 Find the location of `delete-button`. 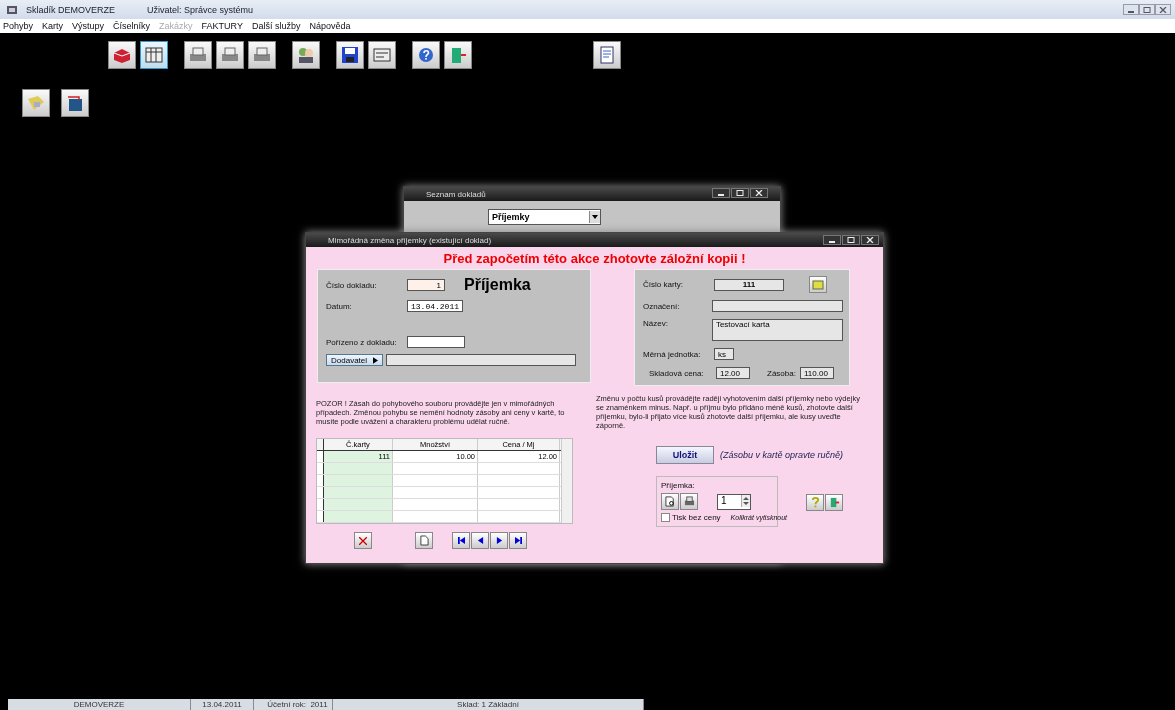

delete-button is located at coordinates (363, 540).